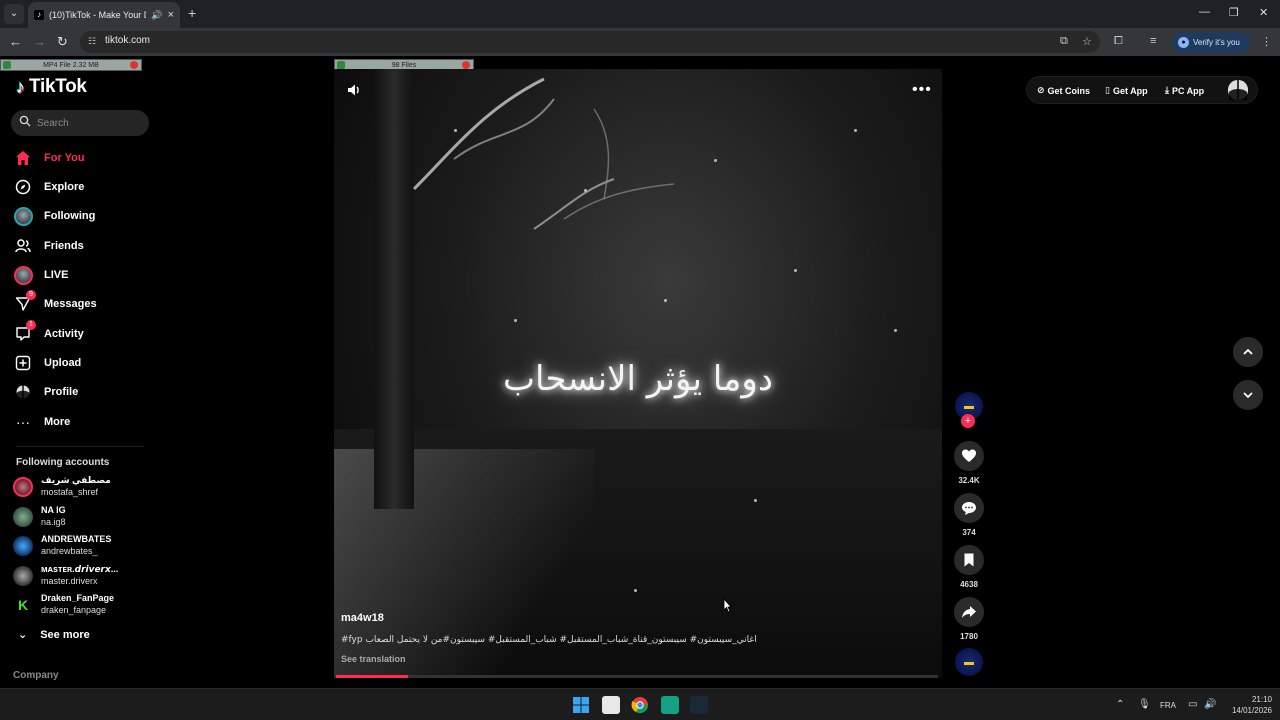 Image resolution: width=1280 pixels, height=720 pixels. Describe the element at coordinates (1204, 12) in the screenshot. I see `minimize-icon: —` at that location.